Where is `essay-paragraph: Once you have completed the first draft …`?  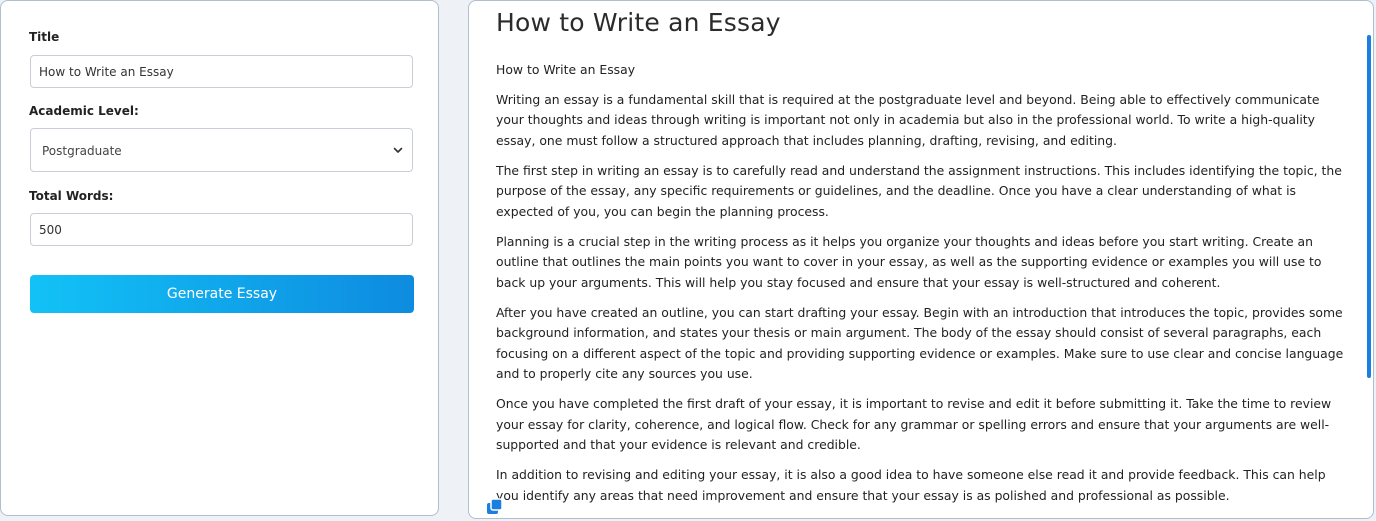
essay-paragraph: Once you have completed the first draft … is located at coordinates (914, 424).